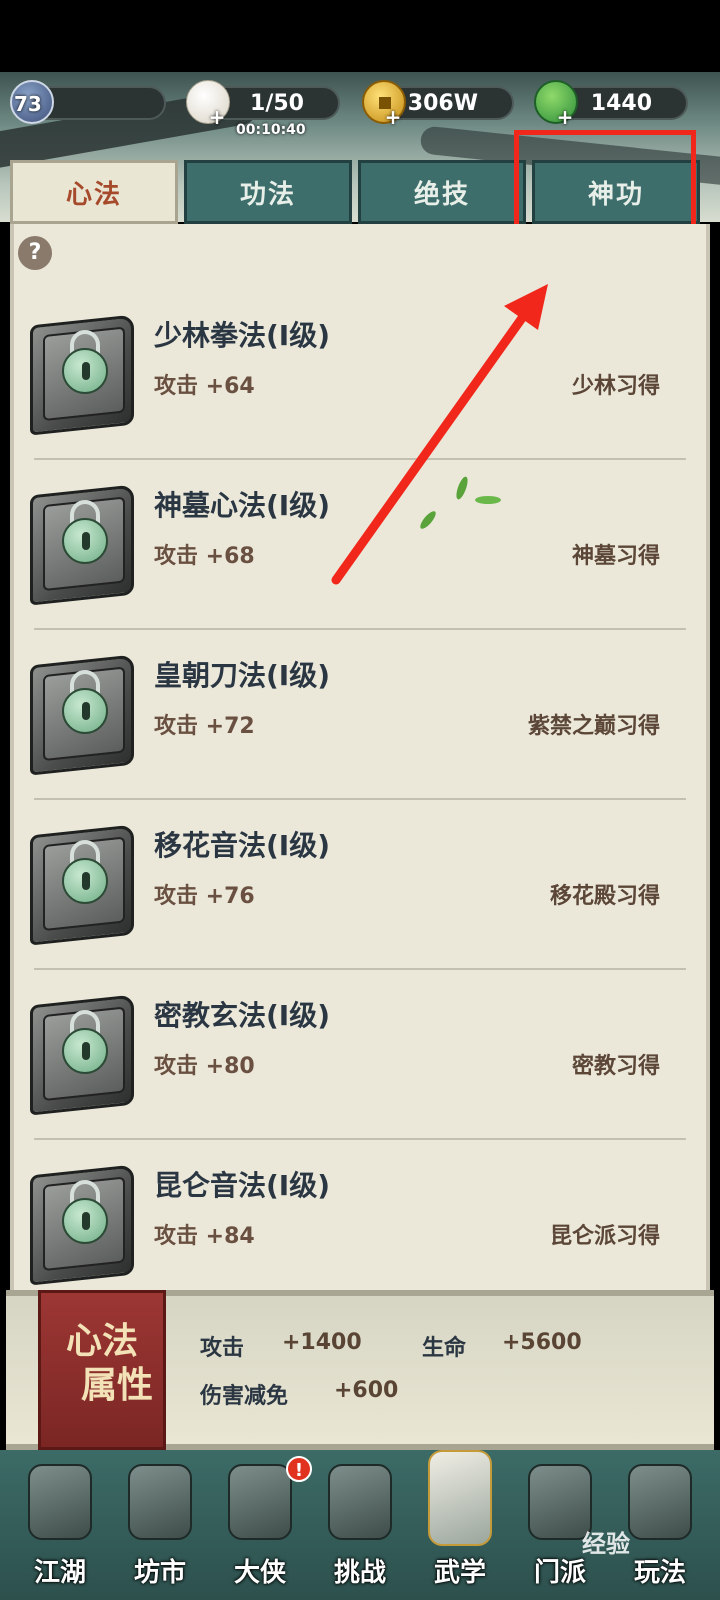 The image size is (720, 1600). Describe the element at coordinates (277, 103) in the screenshot. I see `stamina-value: 1/50` at that location.